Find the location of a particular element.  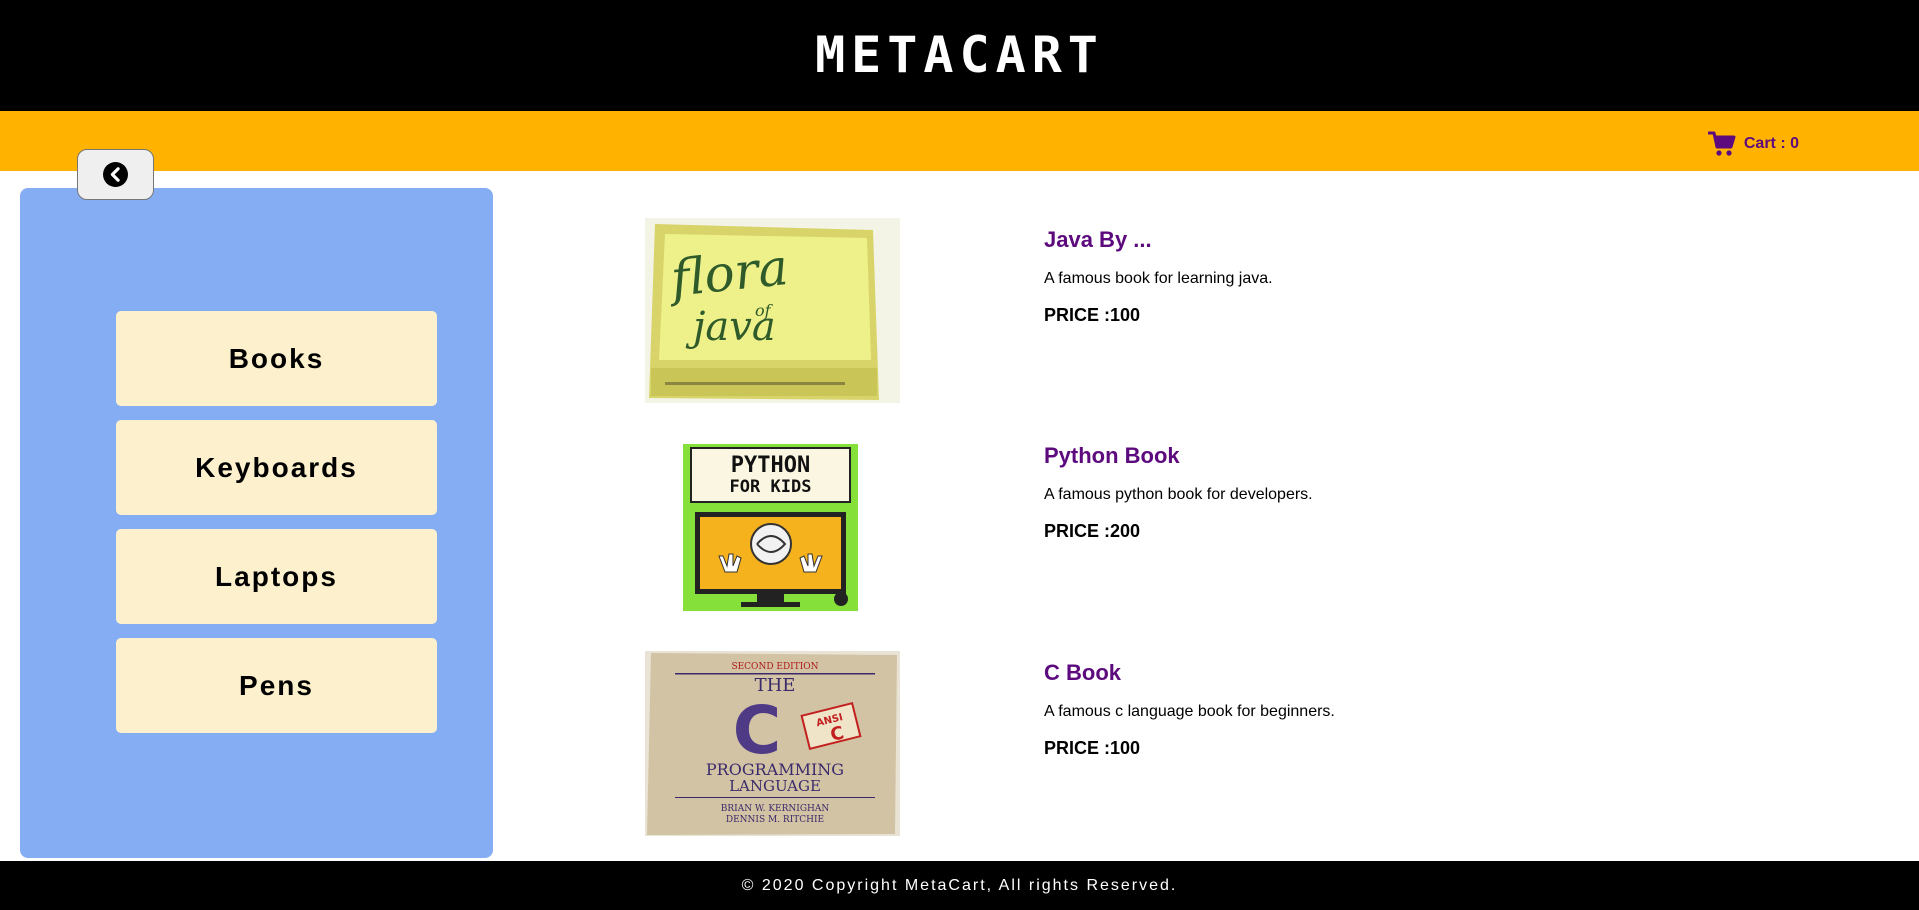

product-price-python: PRICE :200 is located at coordinates (1092, 531).